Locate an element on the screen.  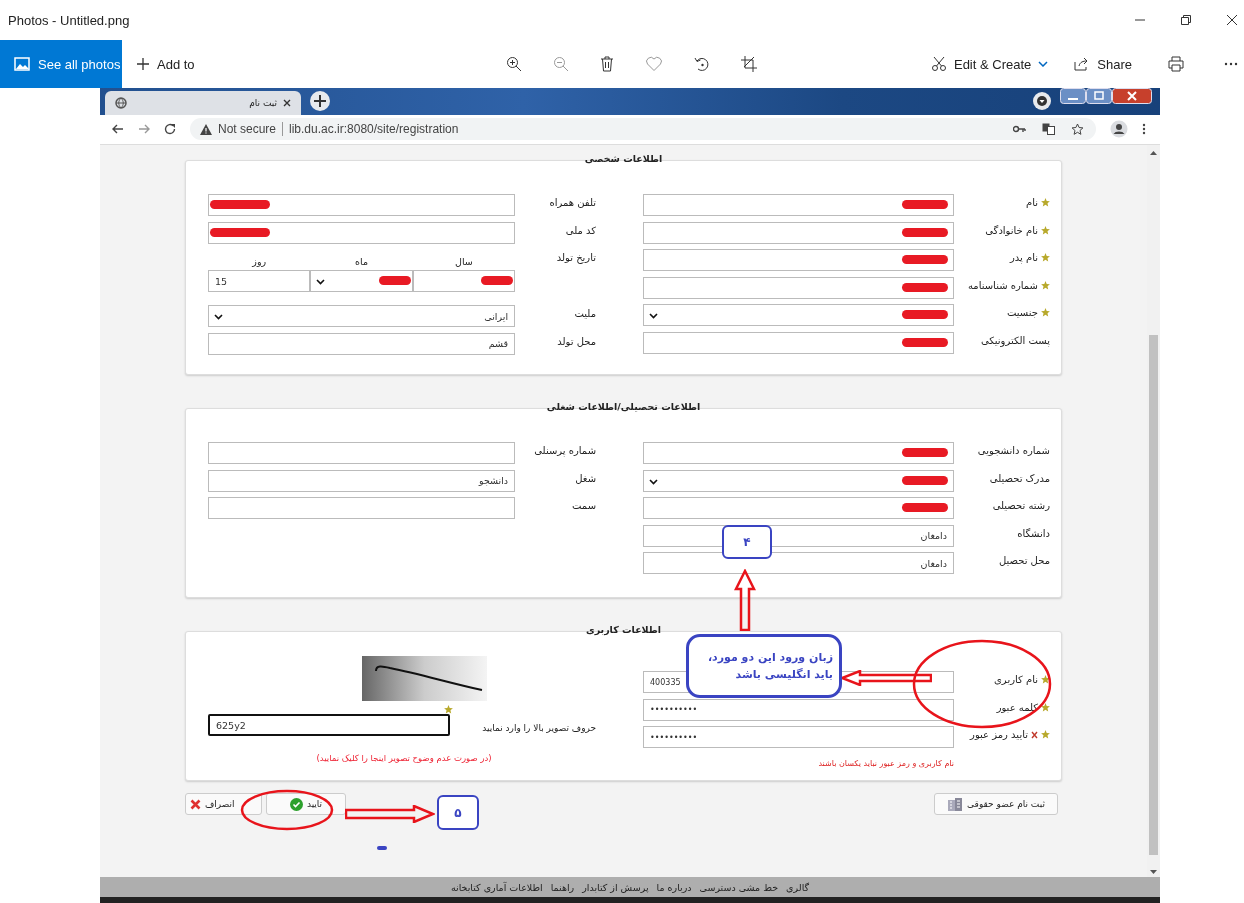
number-marker: ۵ is located at coordinates (458, 813).